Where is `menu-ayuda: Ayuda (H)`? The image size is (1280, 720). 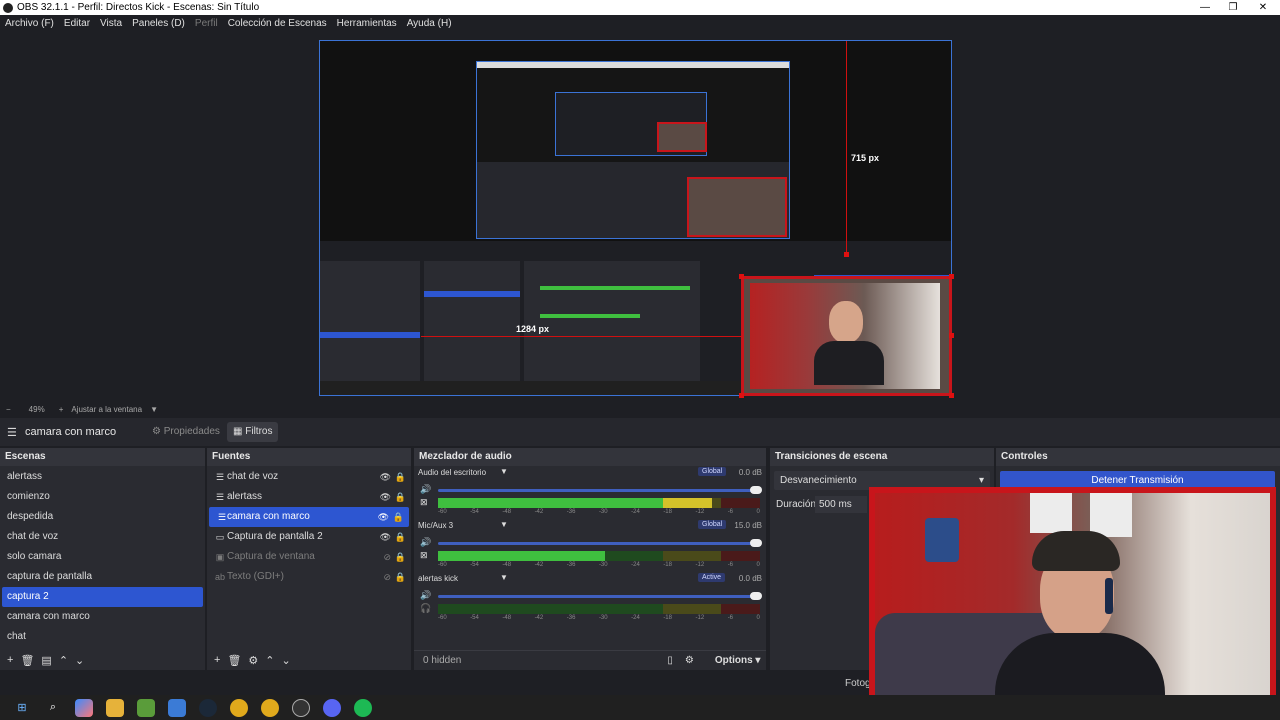 menu-ayuda: Ayuda (H) is located at coordinates (429, 23).